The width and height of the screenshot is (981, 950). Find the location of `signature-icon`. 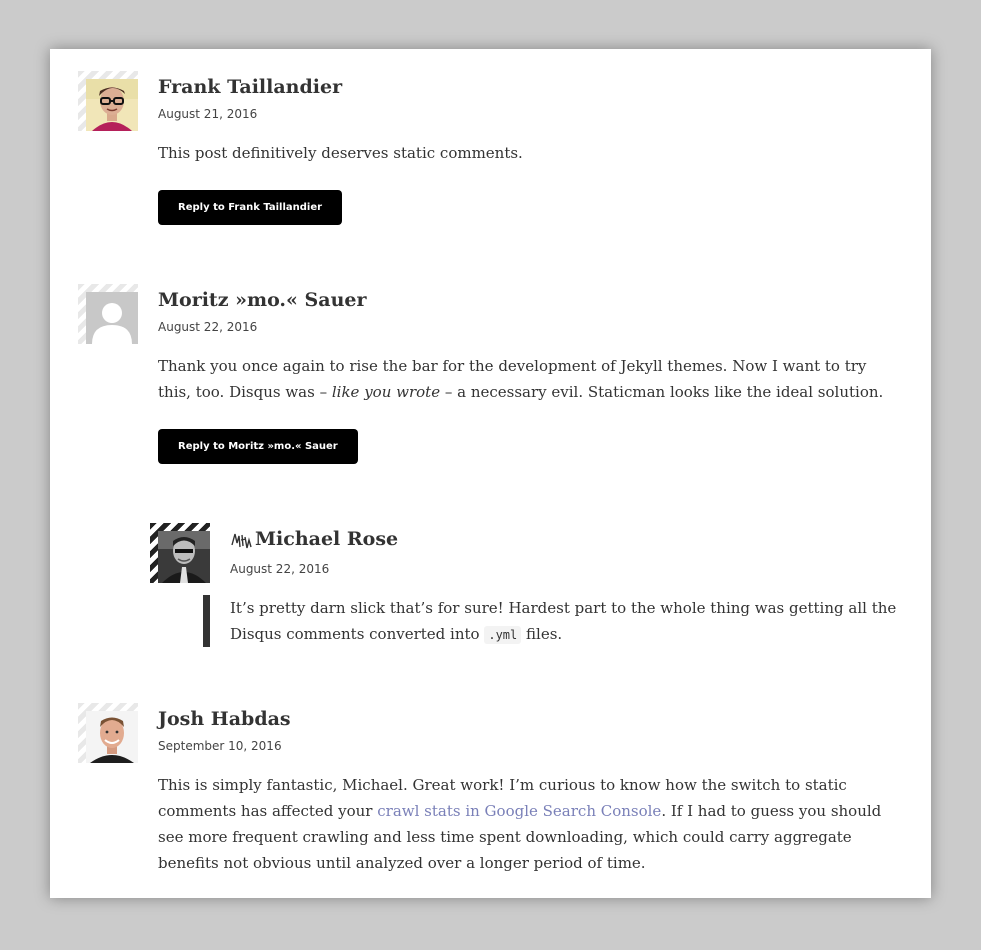

signature-icon is located at coordinates (241, 541).